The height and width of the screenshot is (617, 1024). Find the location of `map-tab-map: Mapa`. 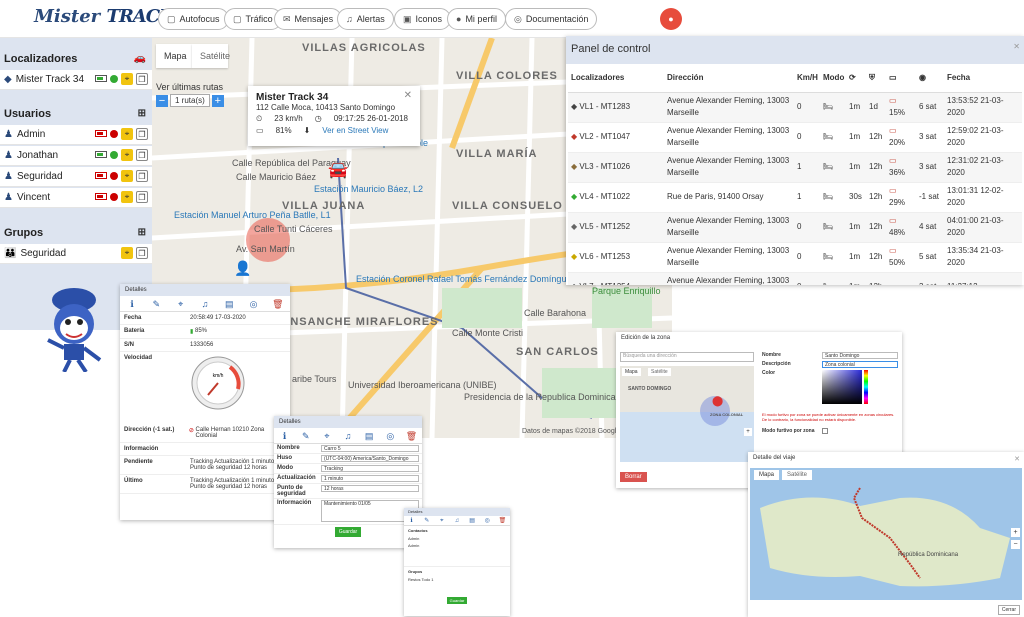

map-tab-map: Mapa is located at coordinates (174, 56).